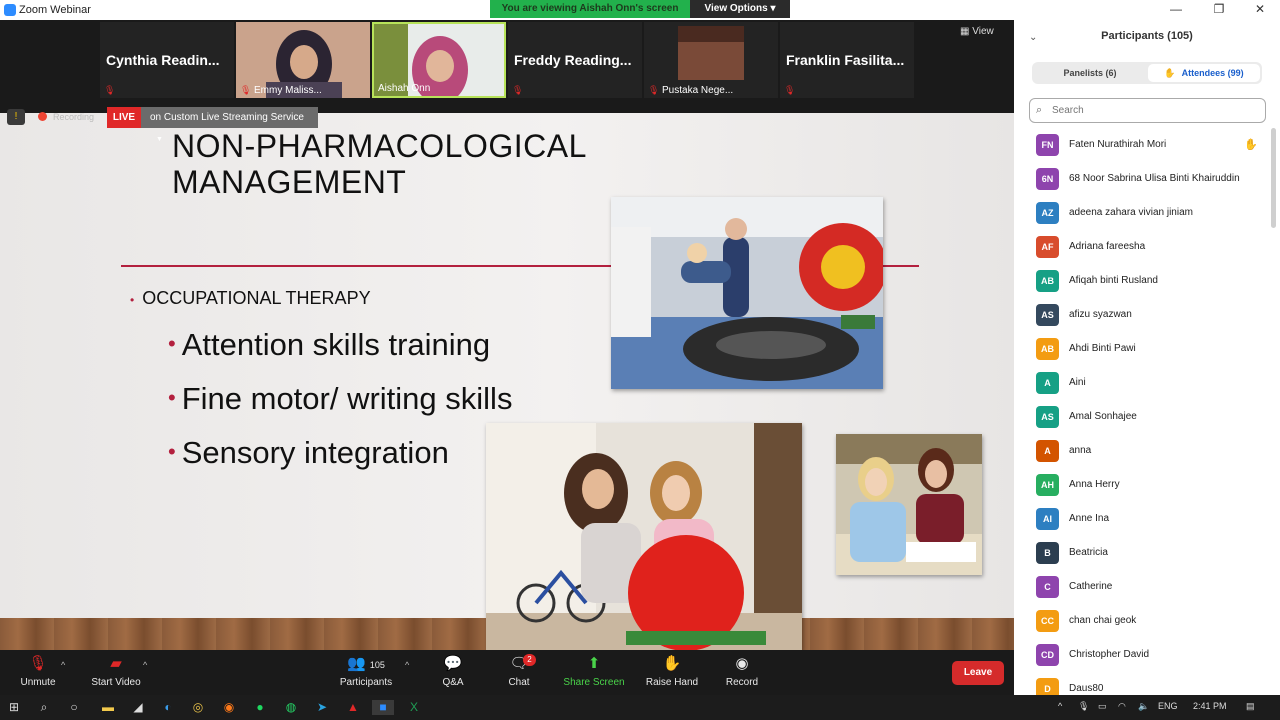 This screenshot has width=1280, height=720. I want to click on participant-row: AB Afiqah binti Rusland, so click(1141, 281).